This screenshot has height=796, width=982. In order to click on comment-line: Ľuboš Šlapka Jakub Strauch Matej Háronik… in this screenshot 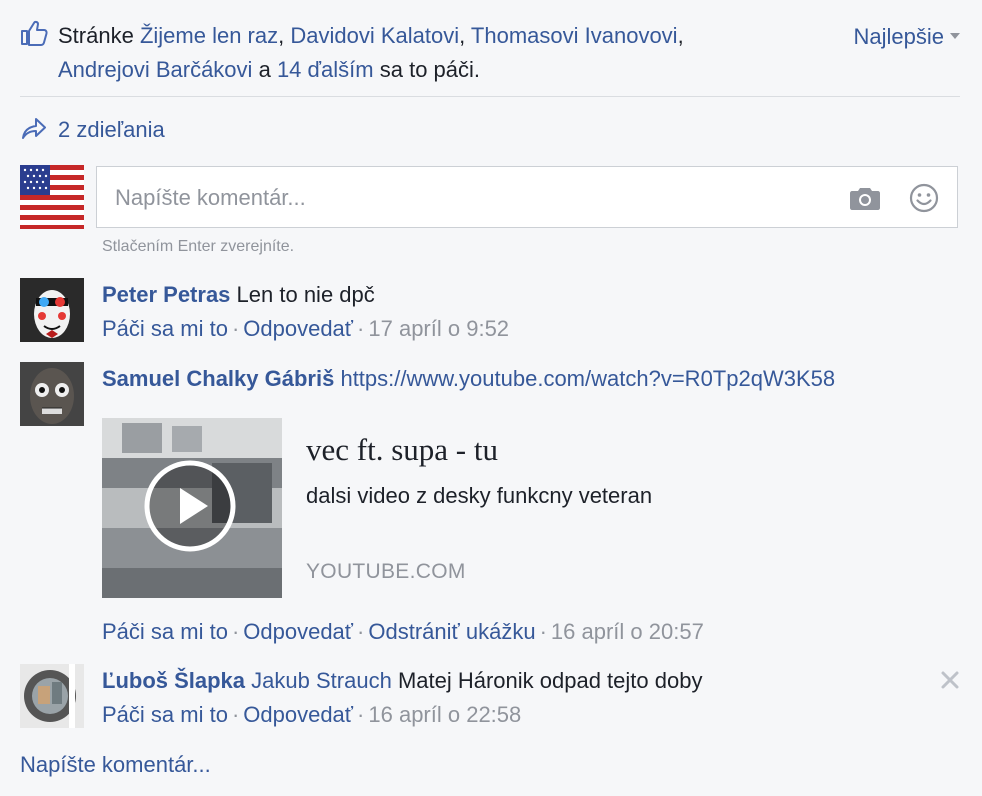, I will do `click(522, 681)`.